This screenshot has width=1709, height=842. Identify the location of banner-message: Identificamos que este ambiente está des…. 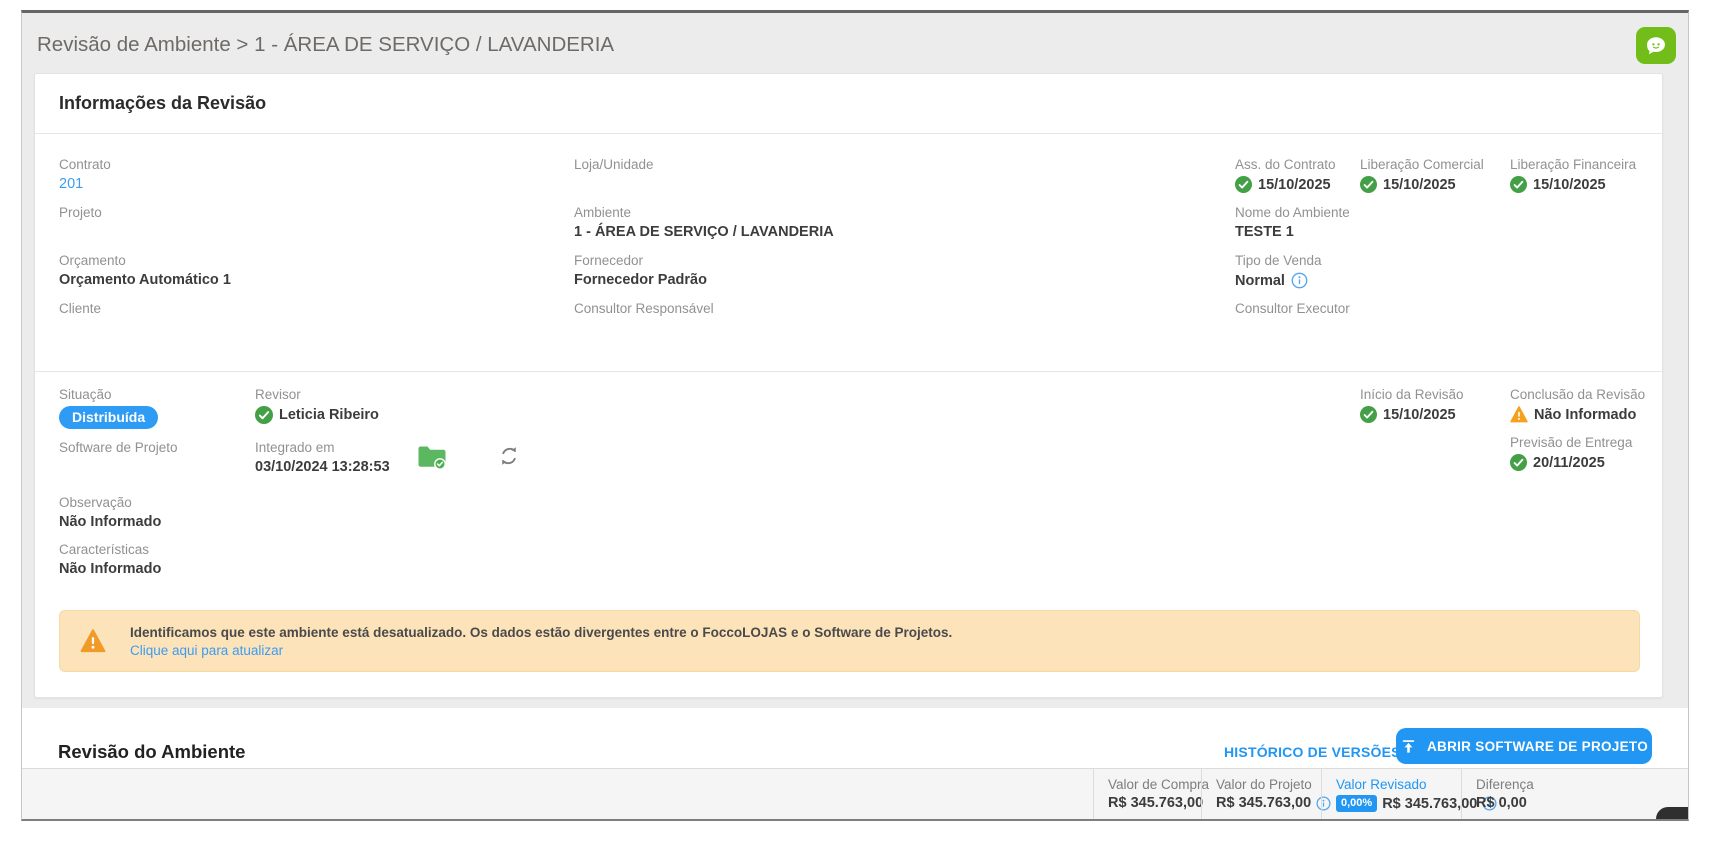
(541, 632).